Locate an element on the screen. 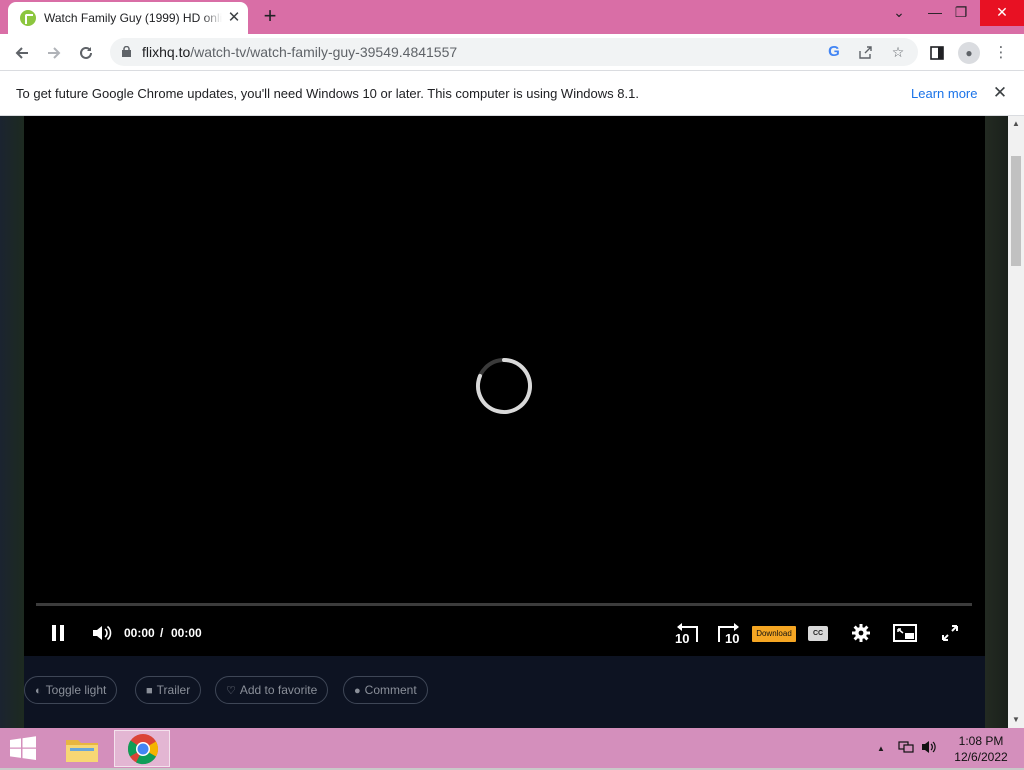  current-time: 00:00 is located at coordinates (139, 633).